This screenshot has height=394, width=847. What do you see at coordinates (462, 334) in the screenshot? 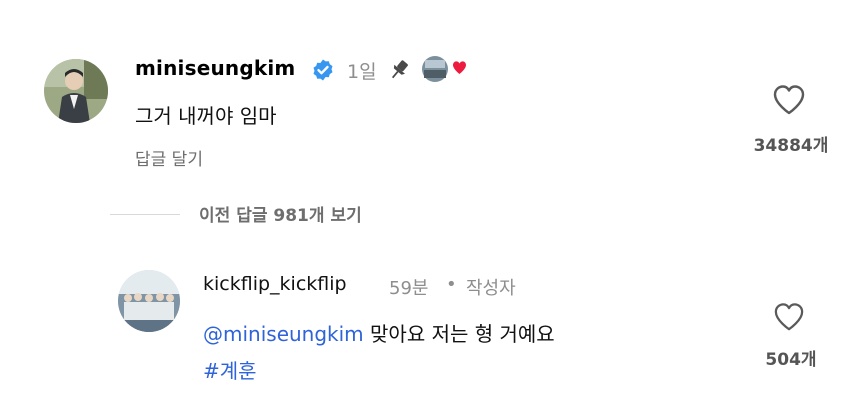
I see `reply-text: 맞아요 저는 형 거예요` at bounding box center [462, 334].